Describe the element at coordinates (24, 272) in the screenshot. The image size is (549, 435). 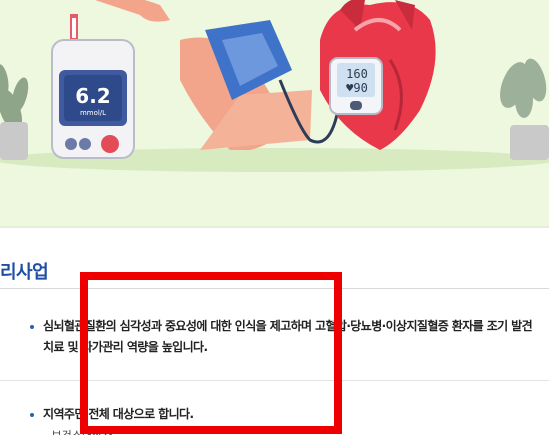
I see `section-title: 리사업` at that location.